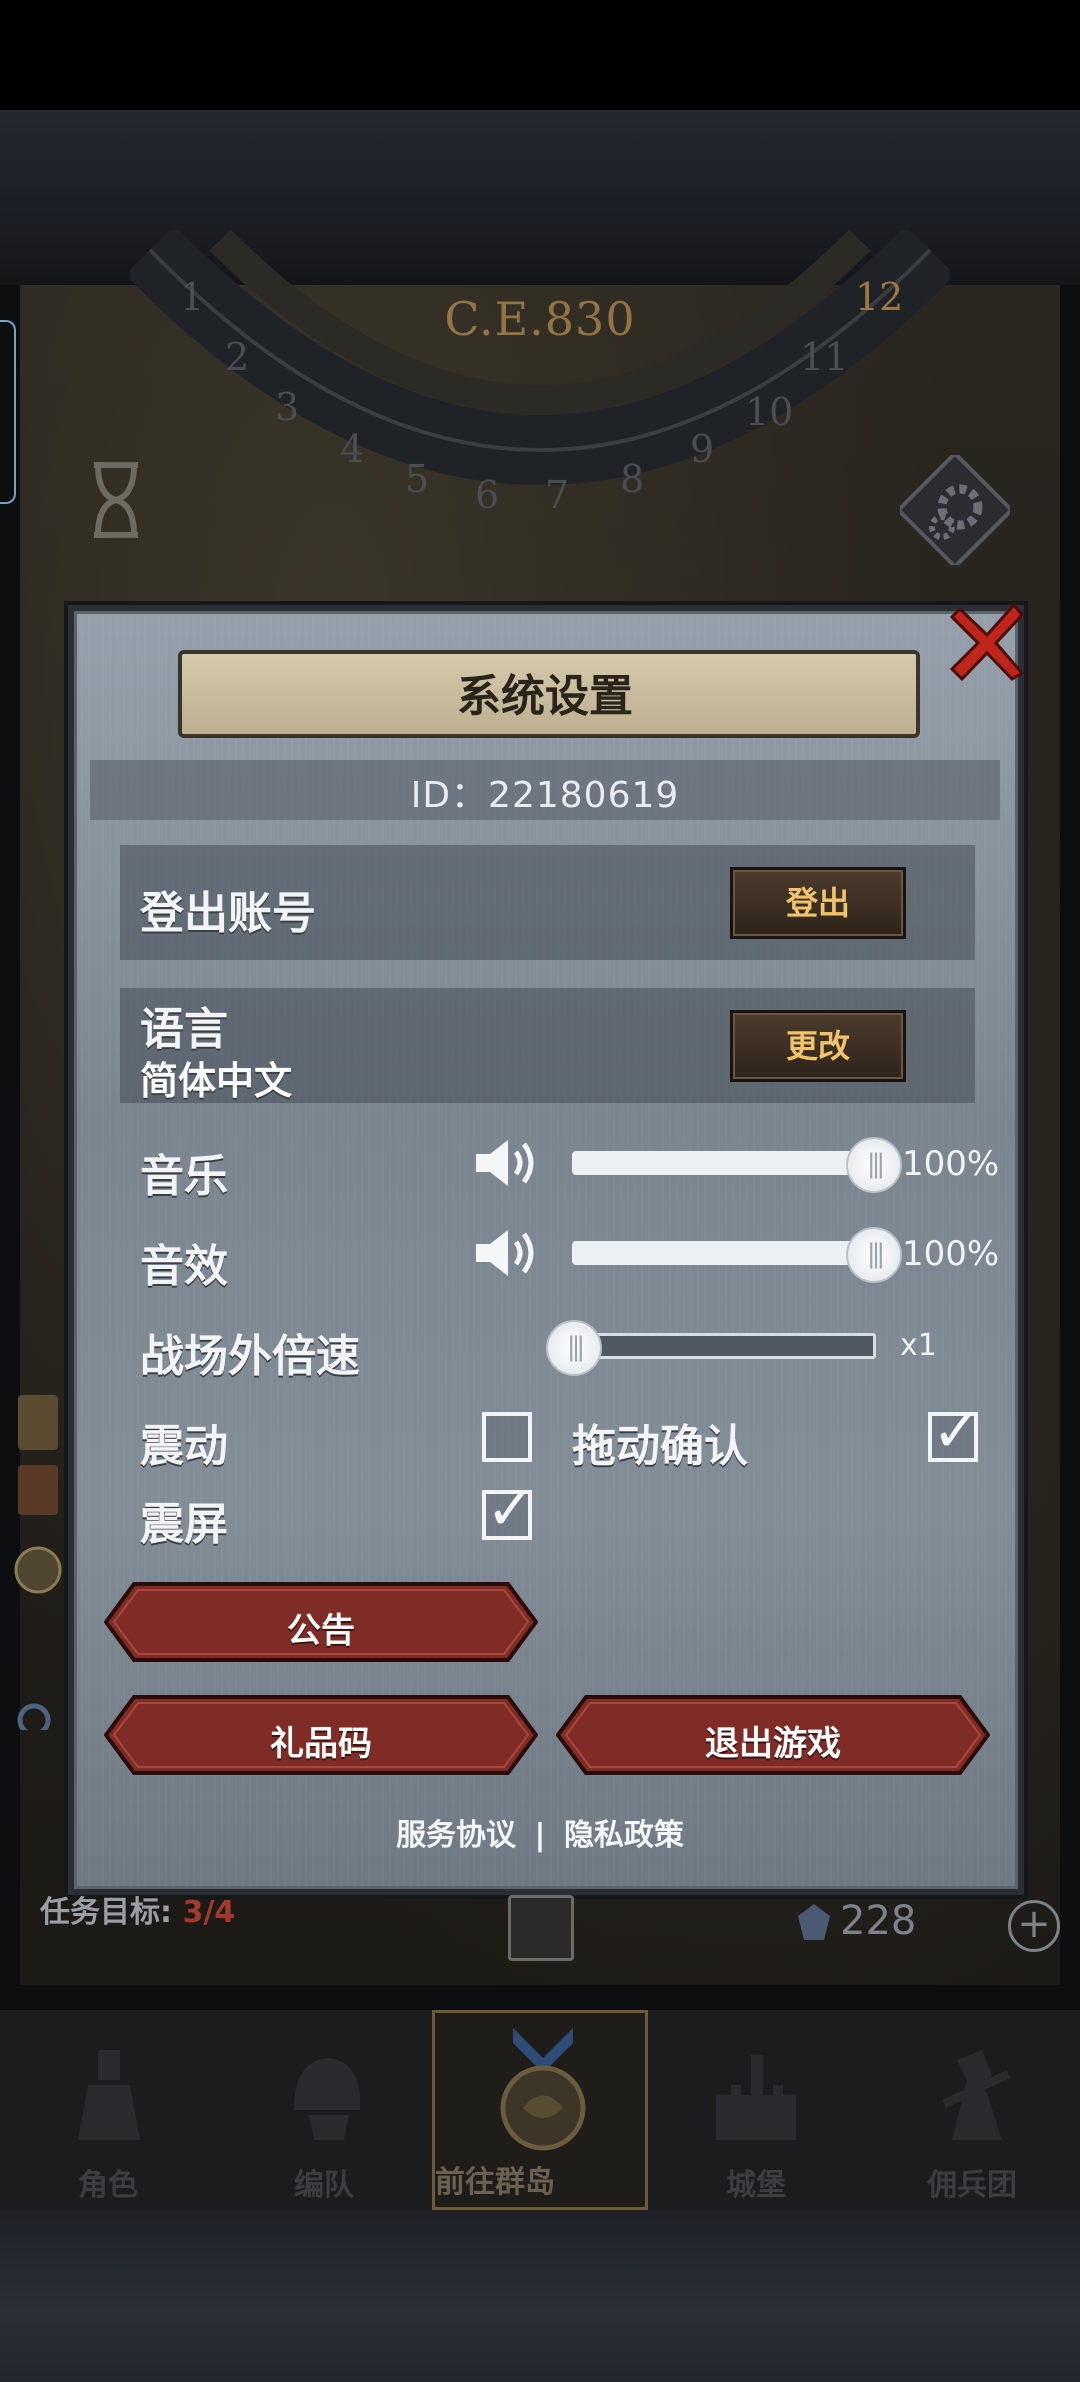 The image size is (1080, 2382). What do you see at coordinates (955, 510) in the screenshot?
I see `gear-icon` at bounding box center [955, 510].